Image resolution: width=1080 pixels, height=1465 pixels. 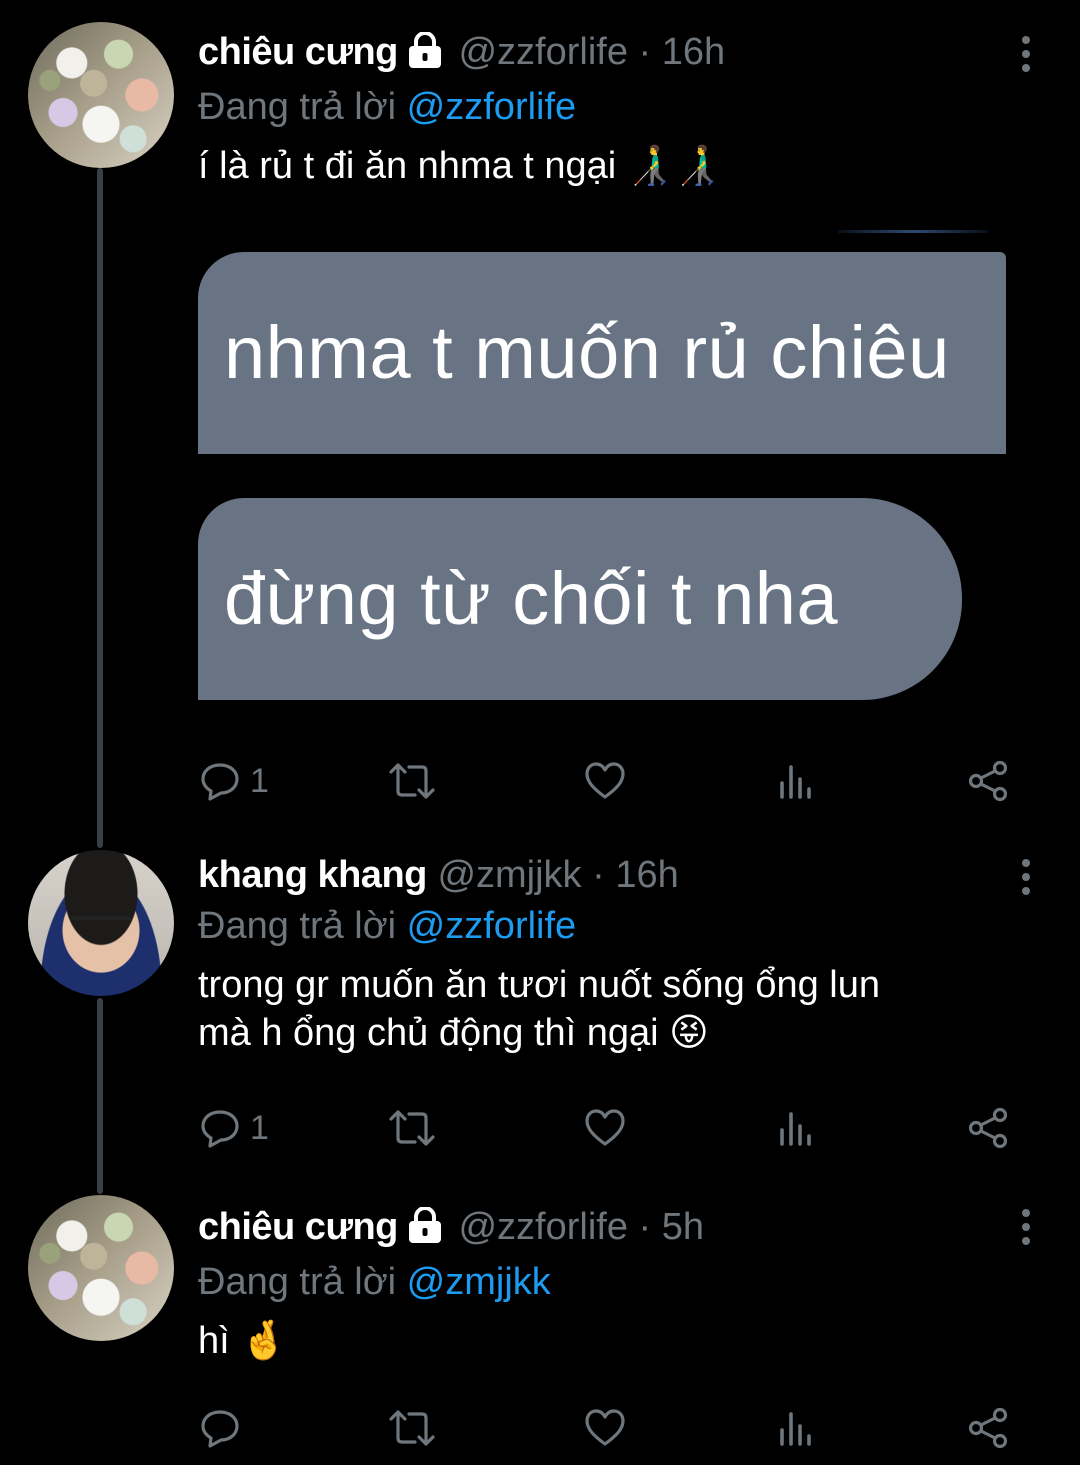 I want to click on tweet-text-line: trong gr muốn ăn tươi nuốt sống ổng lun, so click(x=539, y=985).